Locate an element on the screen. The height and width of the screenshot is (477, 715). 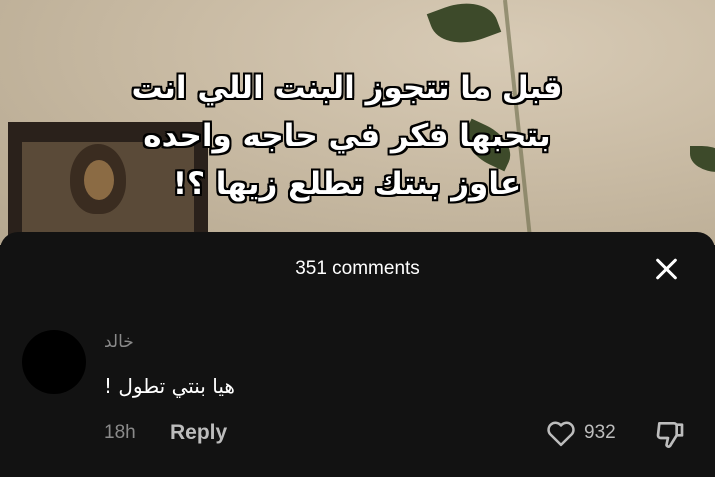
comments-count: 351 comments is located at coordinates (357, 268).